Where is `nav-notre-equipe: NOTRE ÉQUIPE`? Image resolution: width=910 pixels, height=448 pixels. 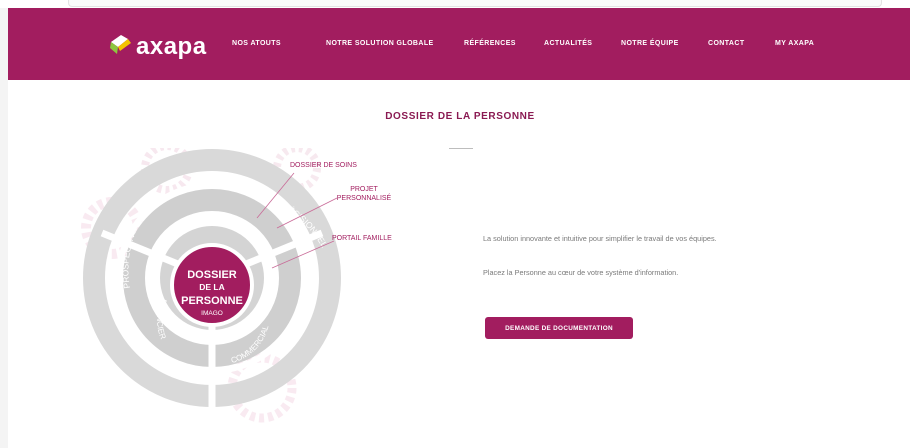
nav-notre-equipe: NOTRE ÉQUIPE is located at coordinates (650, 43).